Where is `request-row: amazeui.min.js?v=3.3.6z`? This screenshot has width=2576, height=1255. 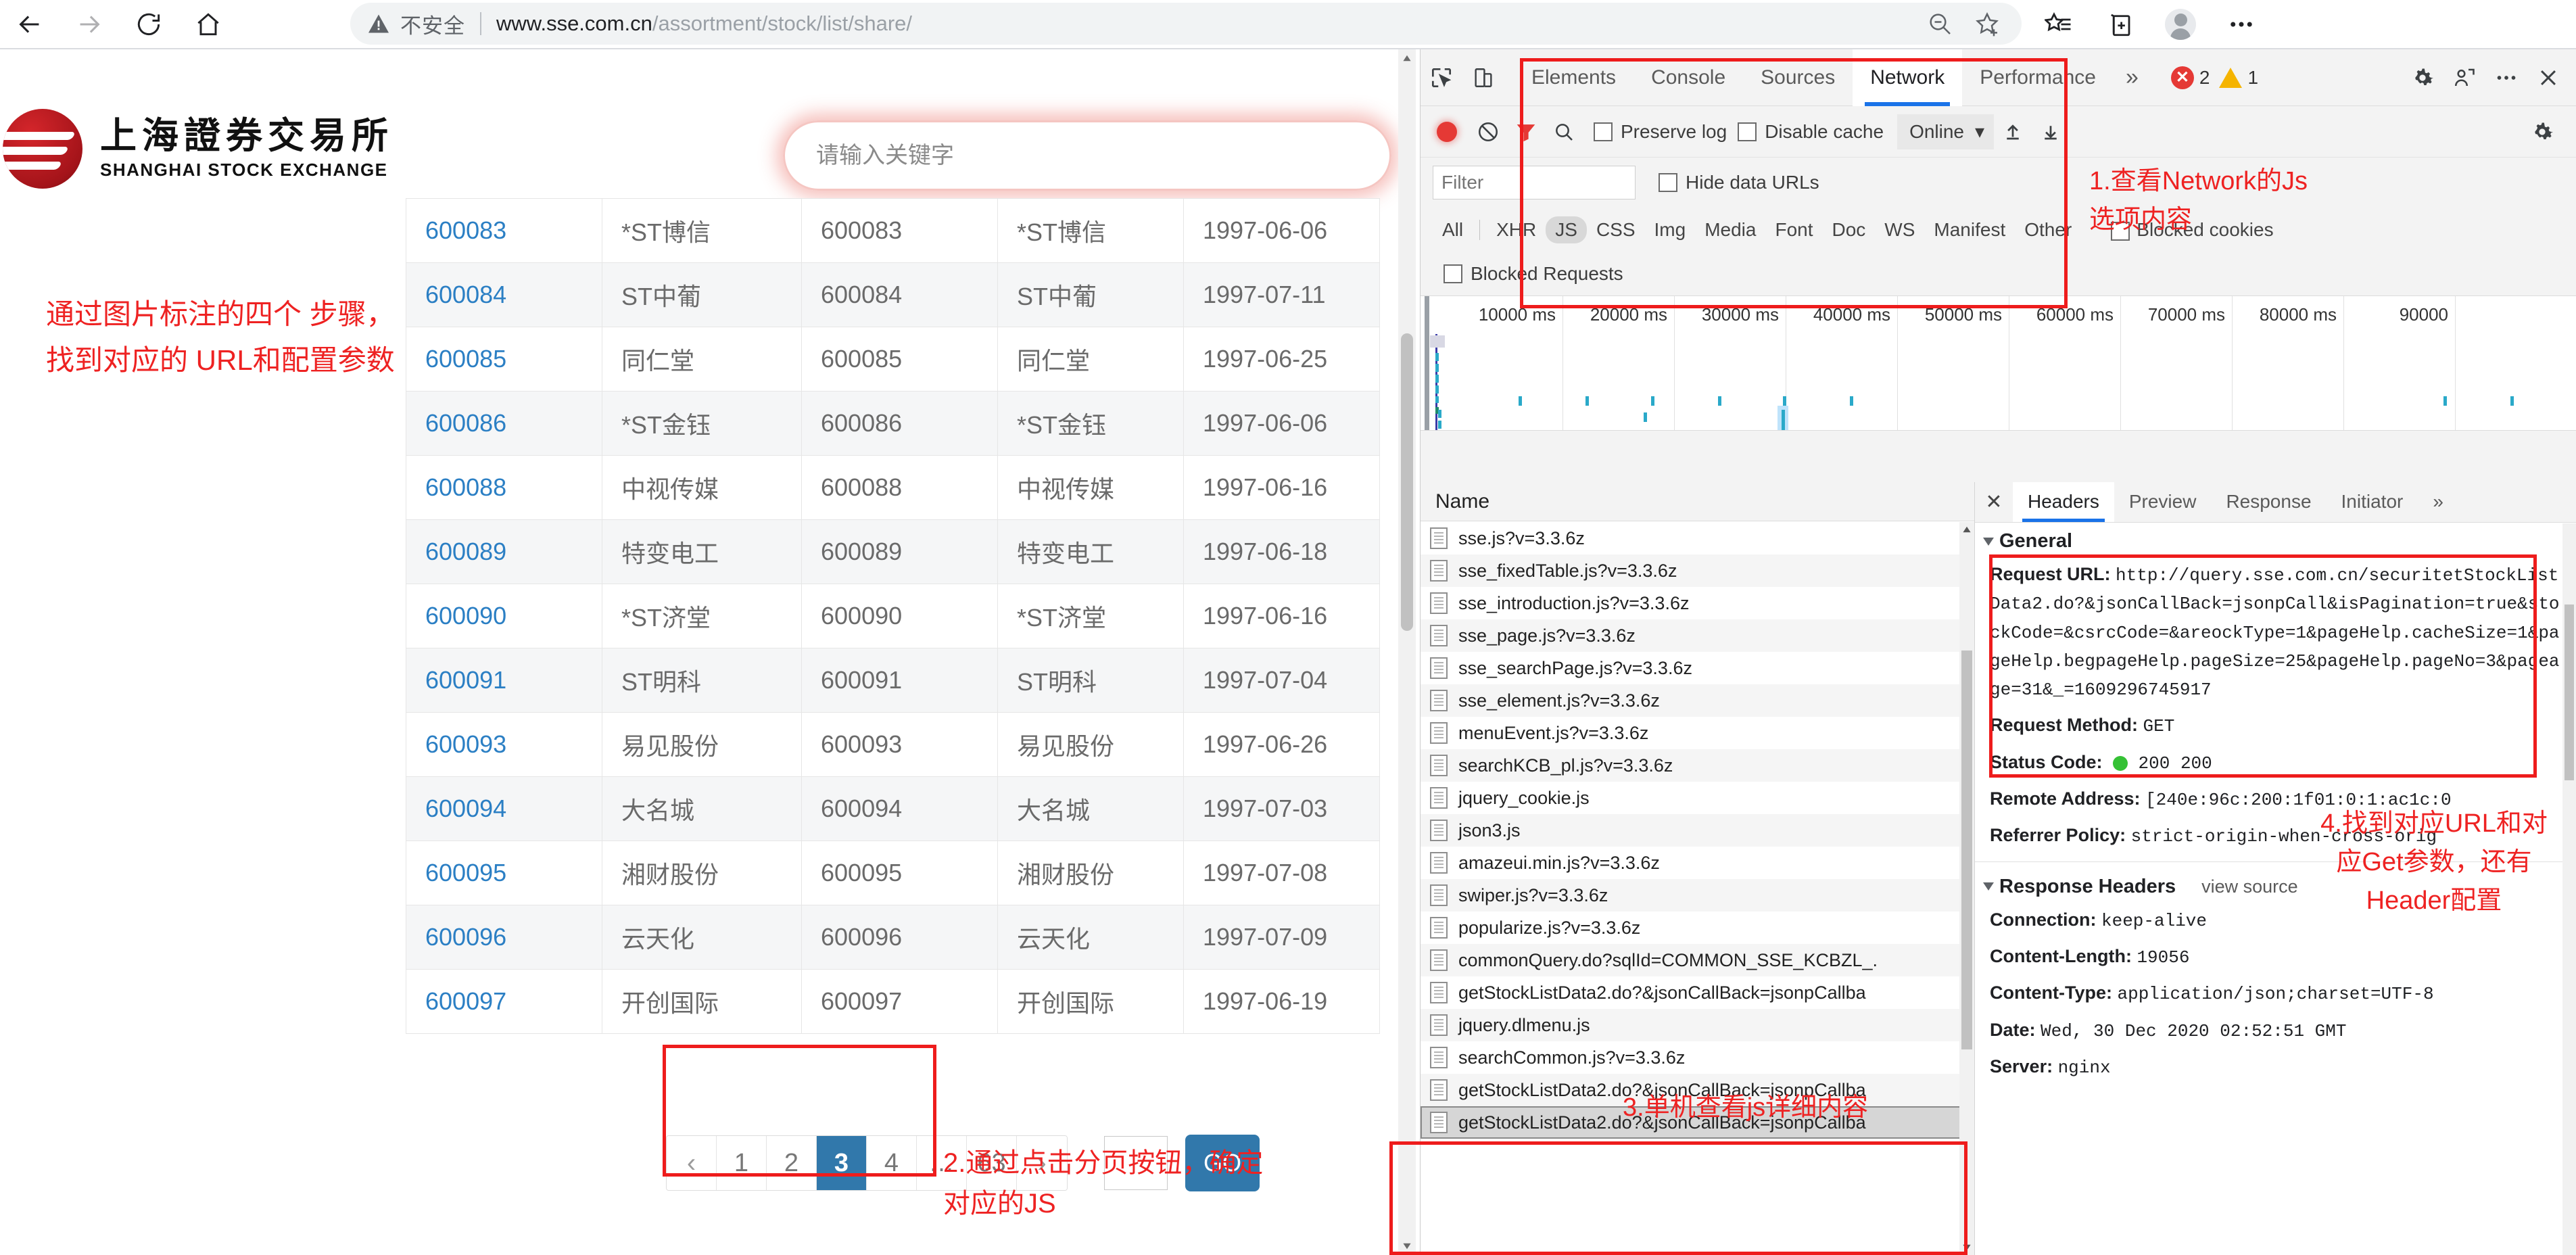
request-row: amazeui.min.js?v=3.3.6z is located at coordinates (1697, 863).